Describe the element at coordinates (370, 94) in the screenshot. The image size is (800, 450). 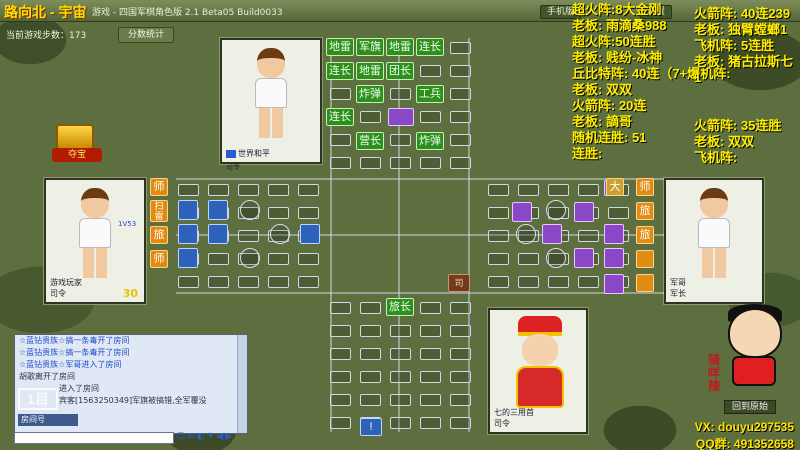
I see `piece-top: 炸弹` at that location.